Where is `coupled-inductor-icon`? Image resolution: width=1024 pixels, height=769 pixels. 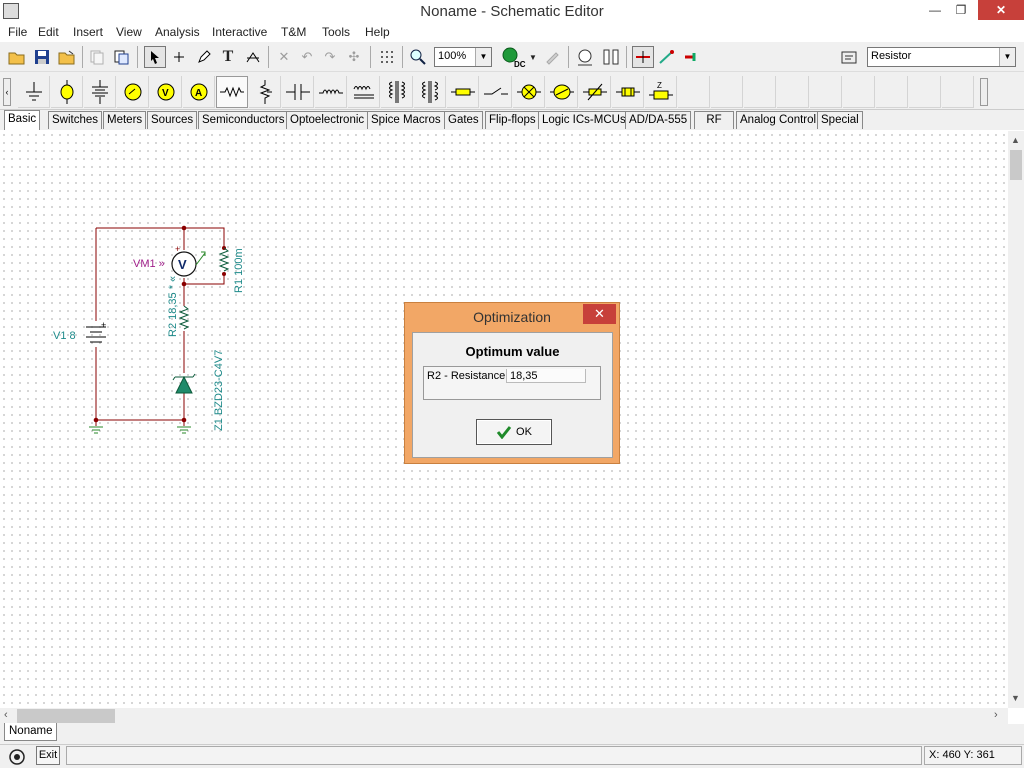 coupled-inductor-icon is located at coordinates (363, 91).